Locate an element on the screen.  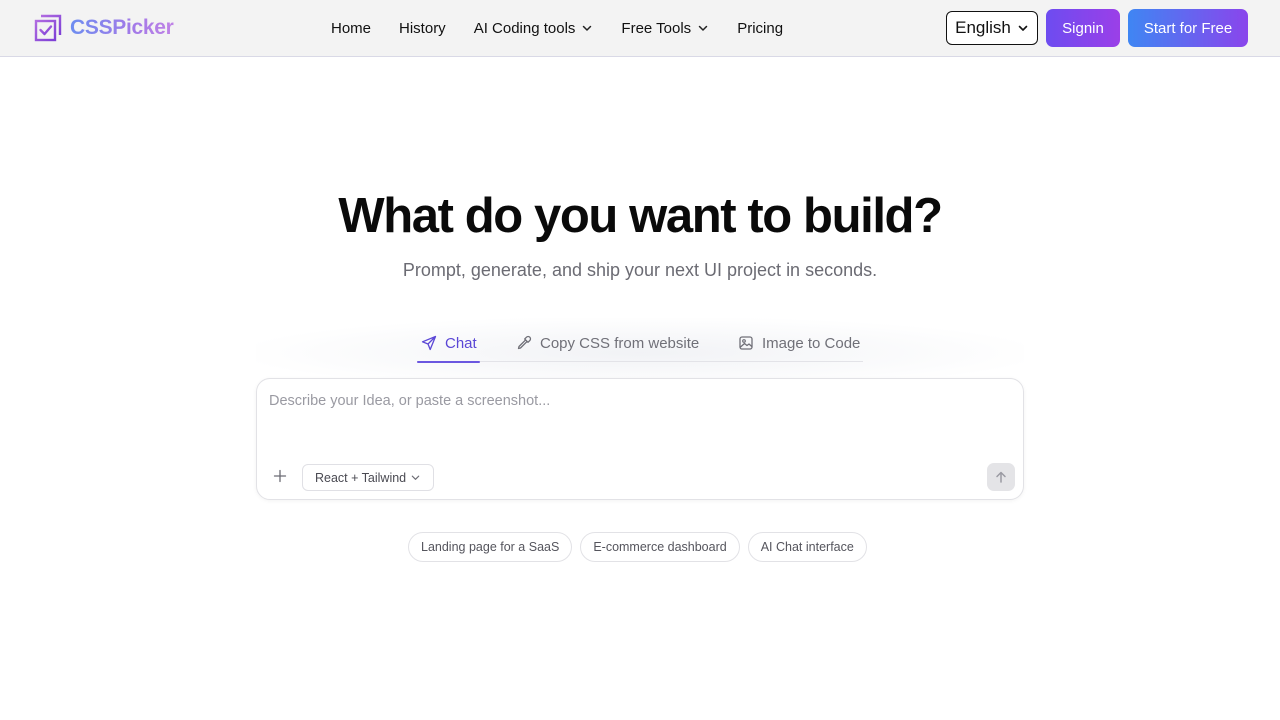
nav-home-label: Home is located at coordinates (351, 28).